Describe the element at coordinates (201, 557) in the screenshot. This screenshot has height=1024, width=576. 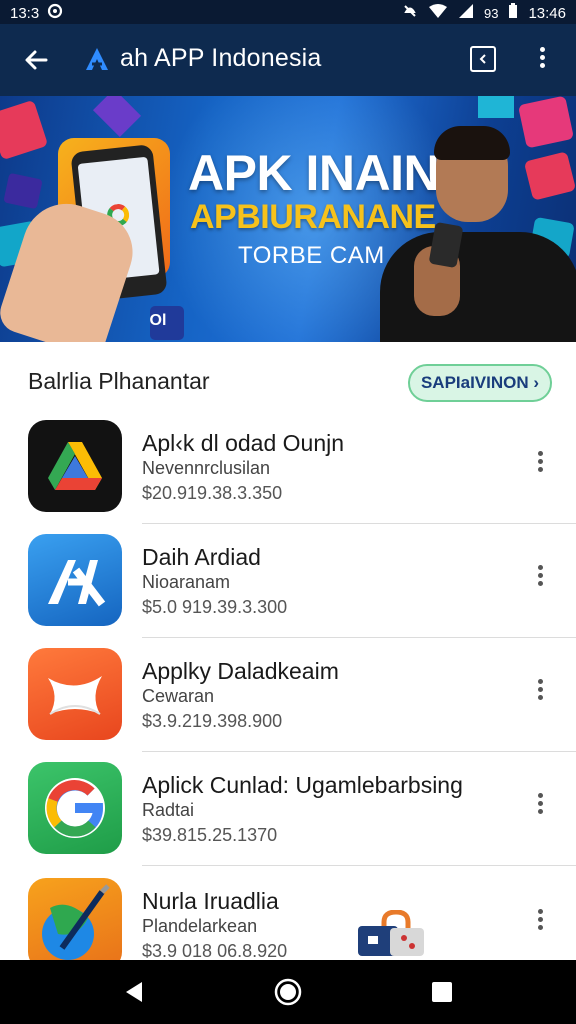
I see `app-name: Daih Ardiad` at that location.